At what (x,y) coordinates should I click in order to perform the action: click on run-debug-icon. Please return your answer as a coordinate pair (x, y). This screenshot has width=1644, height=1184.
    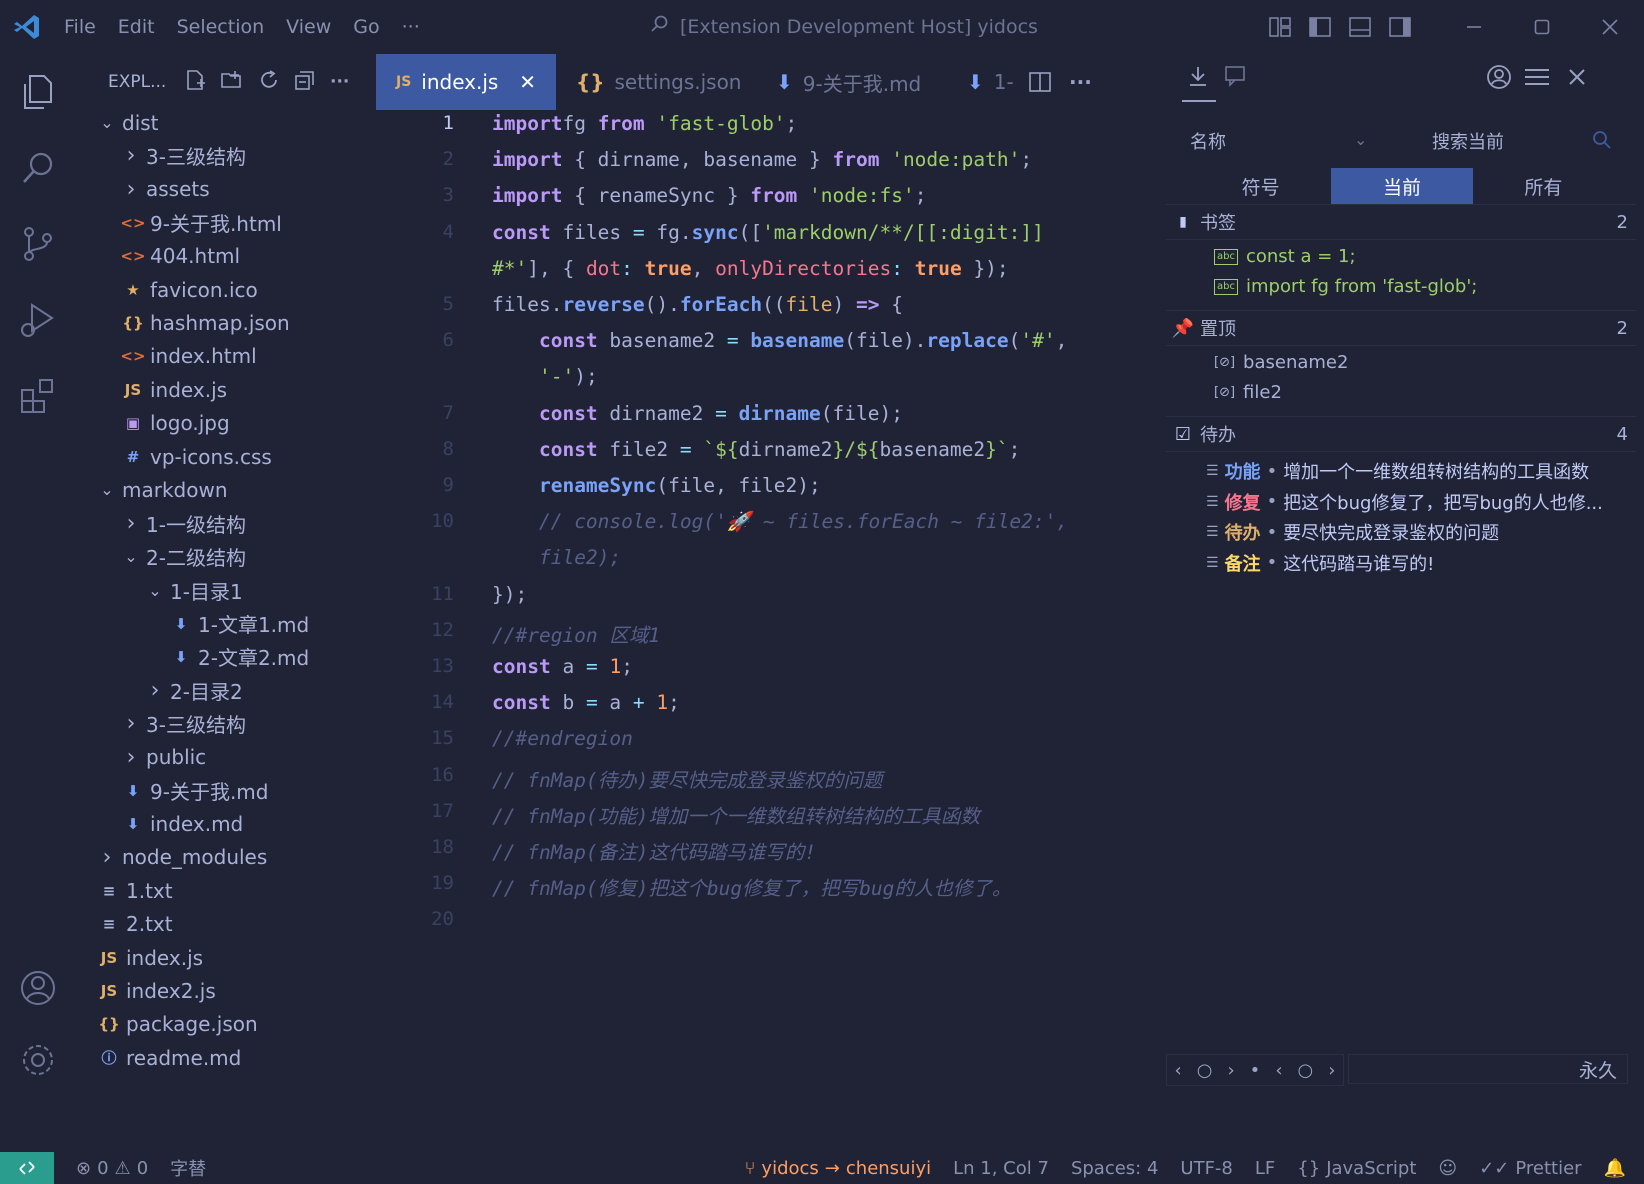
    Looking at the image, I should click on (38, 320).